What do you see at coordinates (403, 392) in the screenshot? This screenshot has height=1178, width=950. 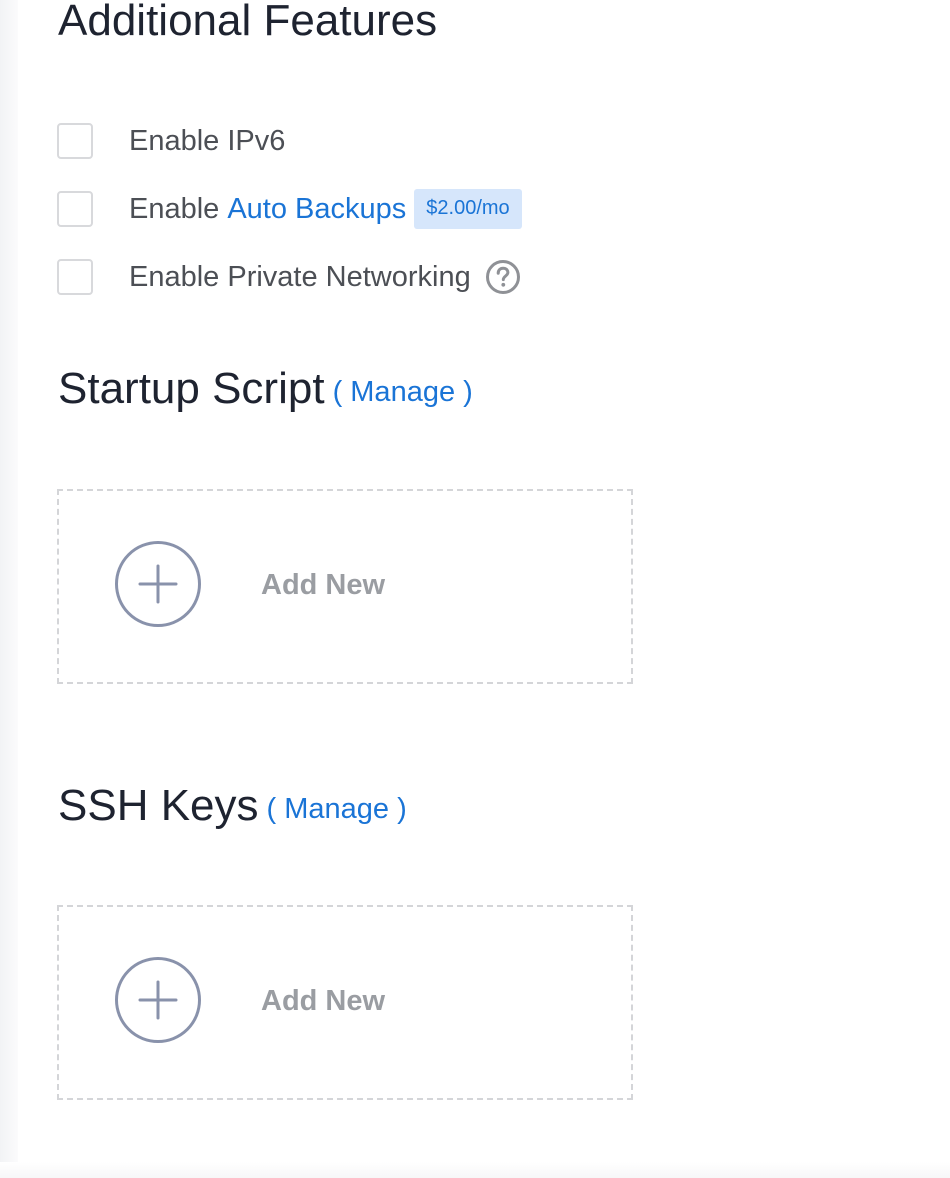 I see `startup-script-manage-link: ( Manage )` at bounding box center [403, 392].